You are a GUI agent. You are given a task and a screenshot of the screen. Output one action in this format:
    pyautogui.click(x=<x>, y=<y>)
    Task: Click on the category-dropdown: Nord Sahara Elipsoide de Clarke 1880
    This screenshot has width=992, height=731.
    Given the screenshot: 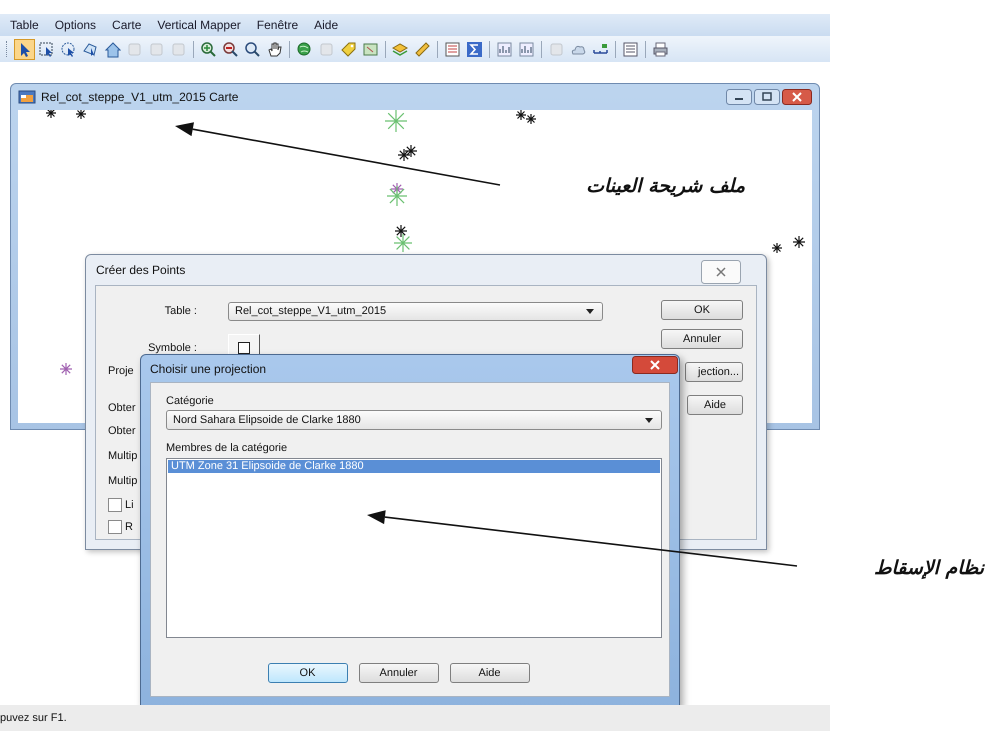 What is the action you would take?
    pyautogui.click(x=414, y=420)
    